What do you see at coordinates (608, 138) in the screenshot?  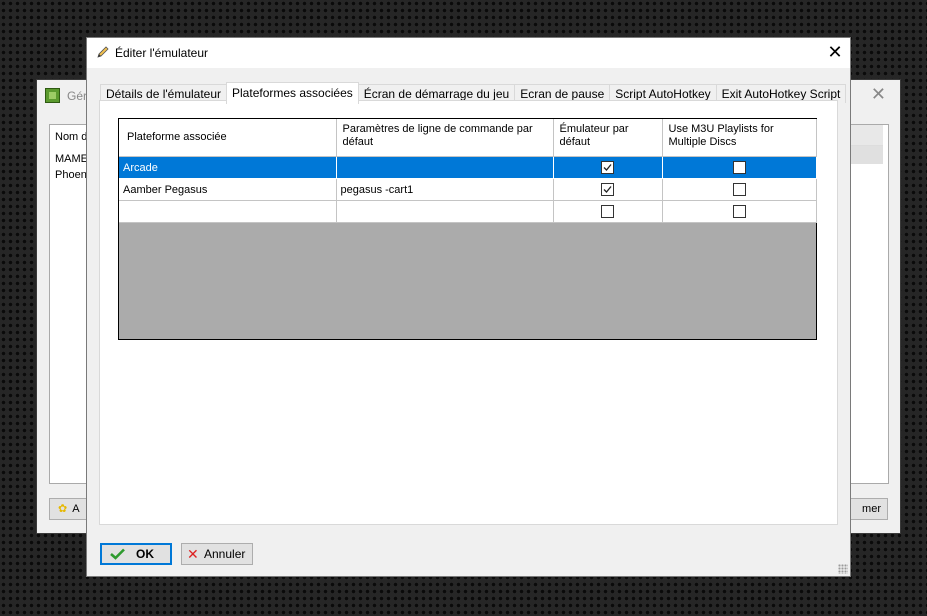 I see `column-header-default-emulator: Émulateur par défaut` at bounding box center [608, 138].